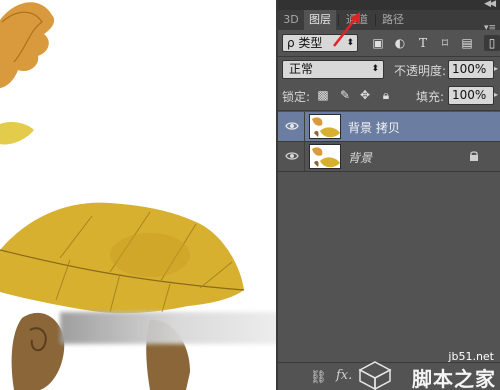  Describe the element at coordinates (305, 43) in the screenshot. I see `filter-kind-label: ρ 类型` at that location.